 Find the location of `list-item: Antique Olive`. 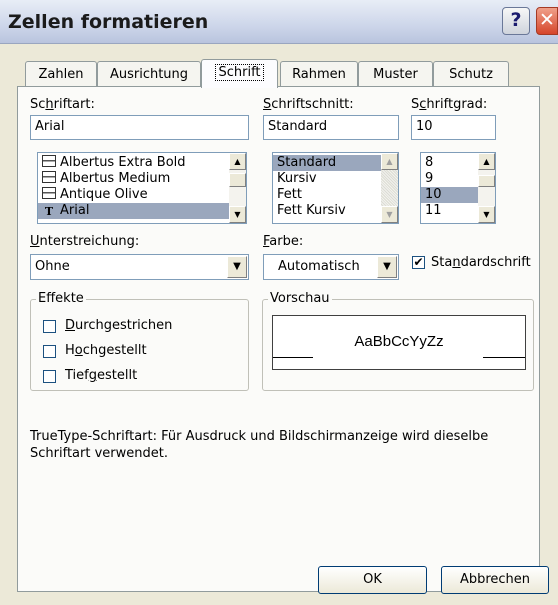

list-item: Antique Olive is located at coordinates (142, 195).